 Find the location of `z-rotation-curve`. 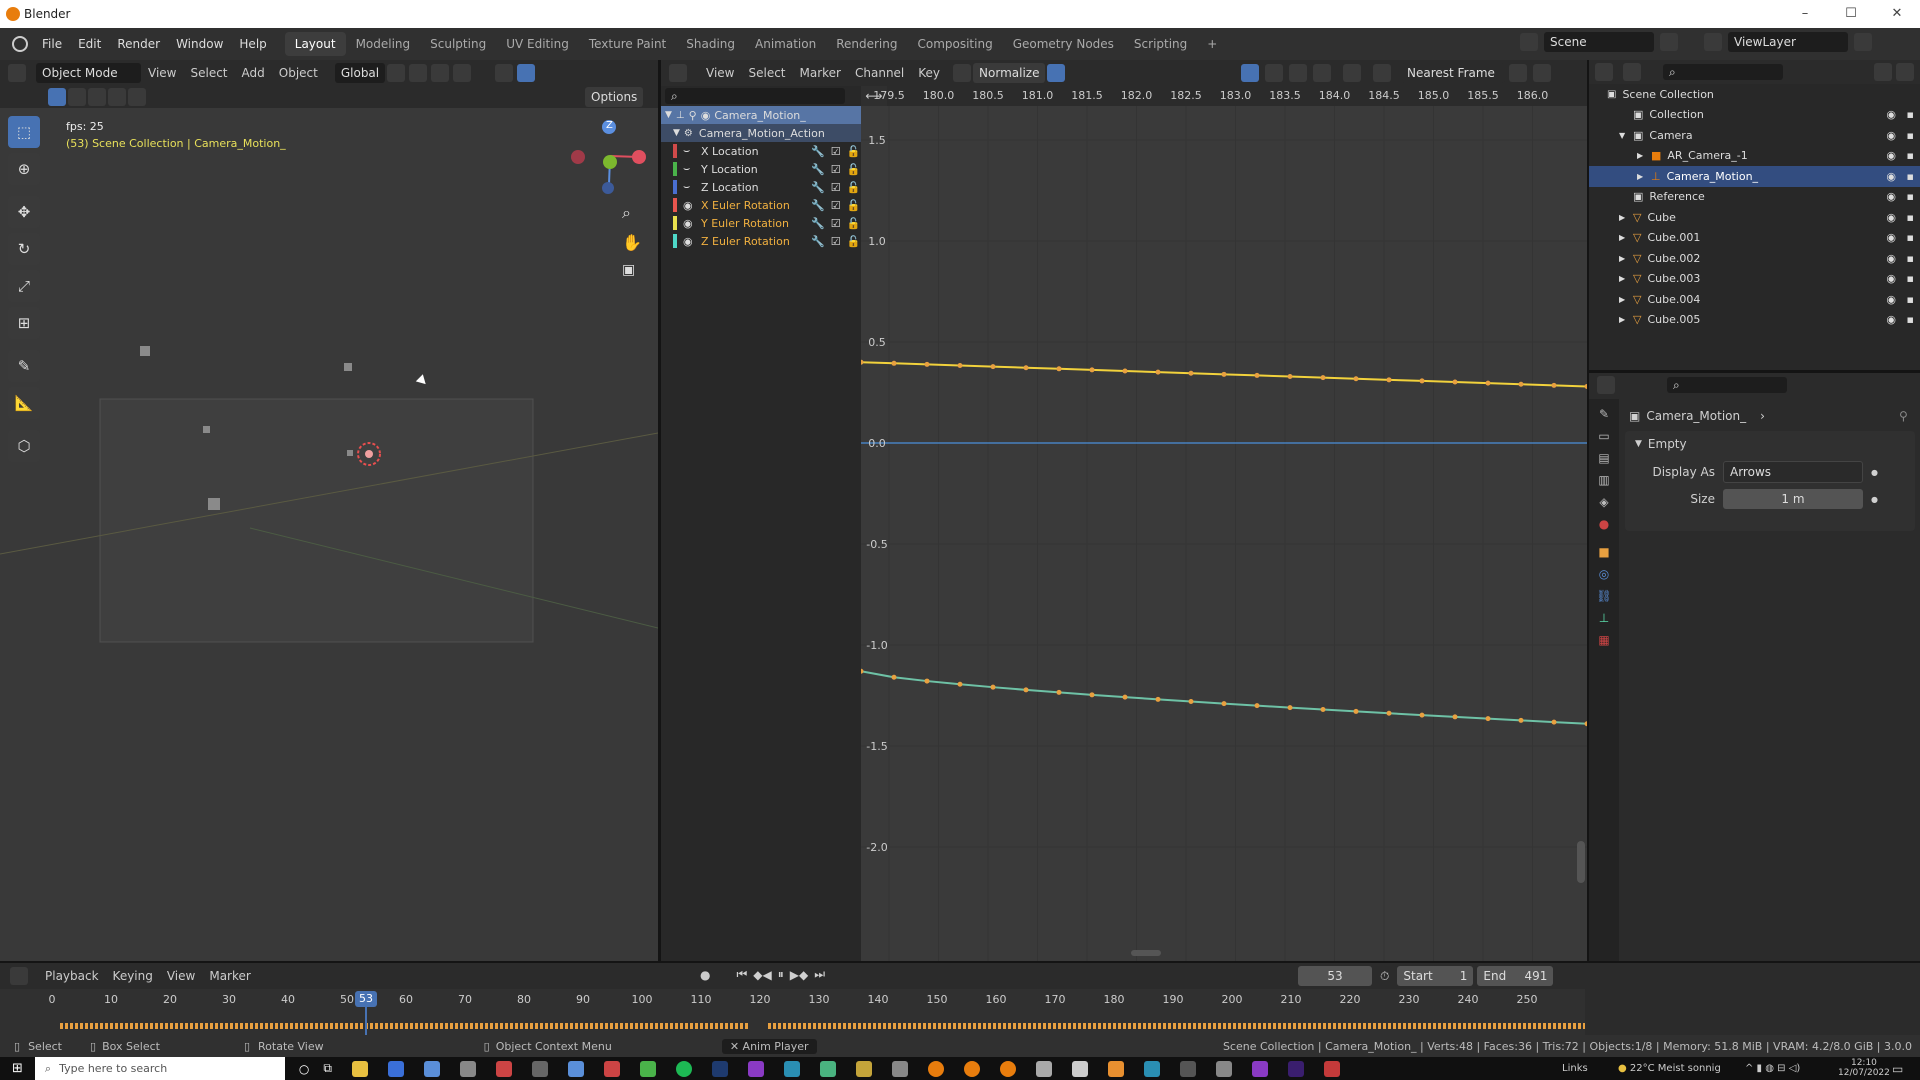

z-rotation-curve is located at coordinates (1224, 697).